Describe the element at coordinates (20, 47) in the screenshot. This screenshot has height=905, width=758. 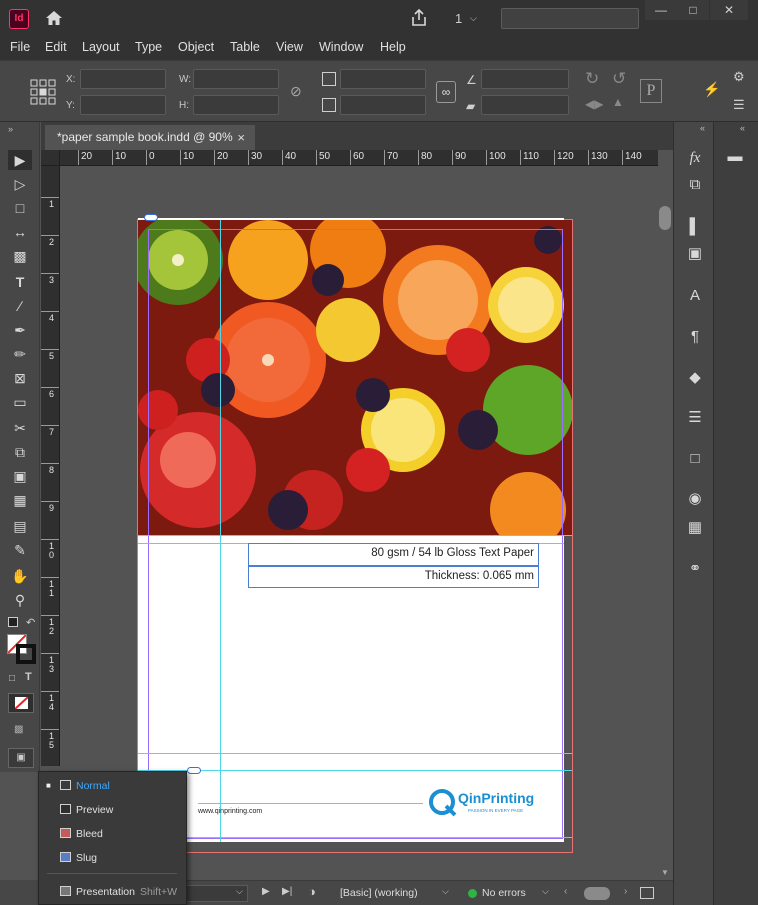
I see `menu-file: File` at that location.